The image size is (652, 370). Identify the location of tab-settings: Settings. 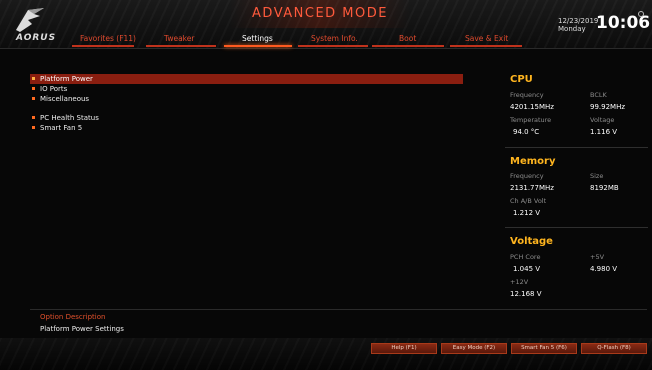
(257, 38).